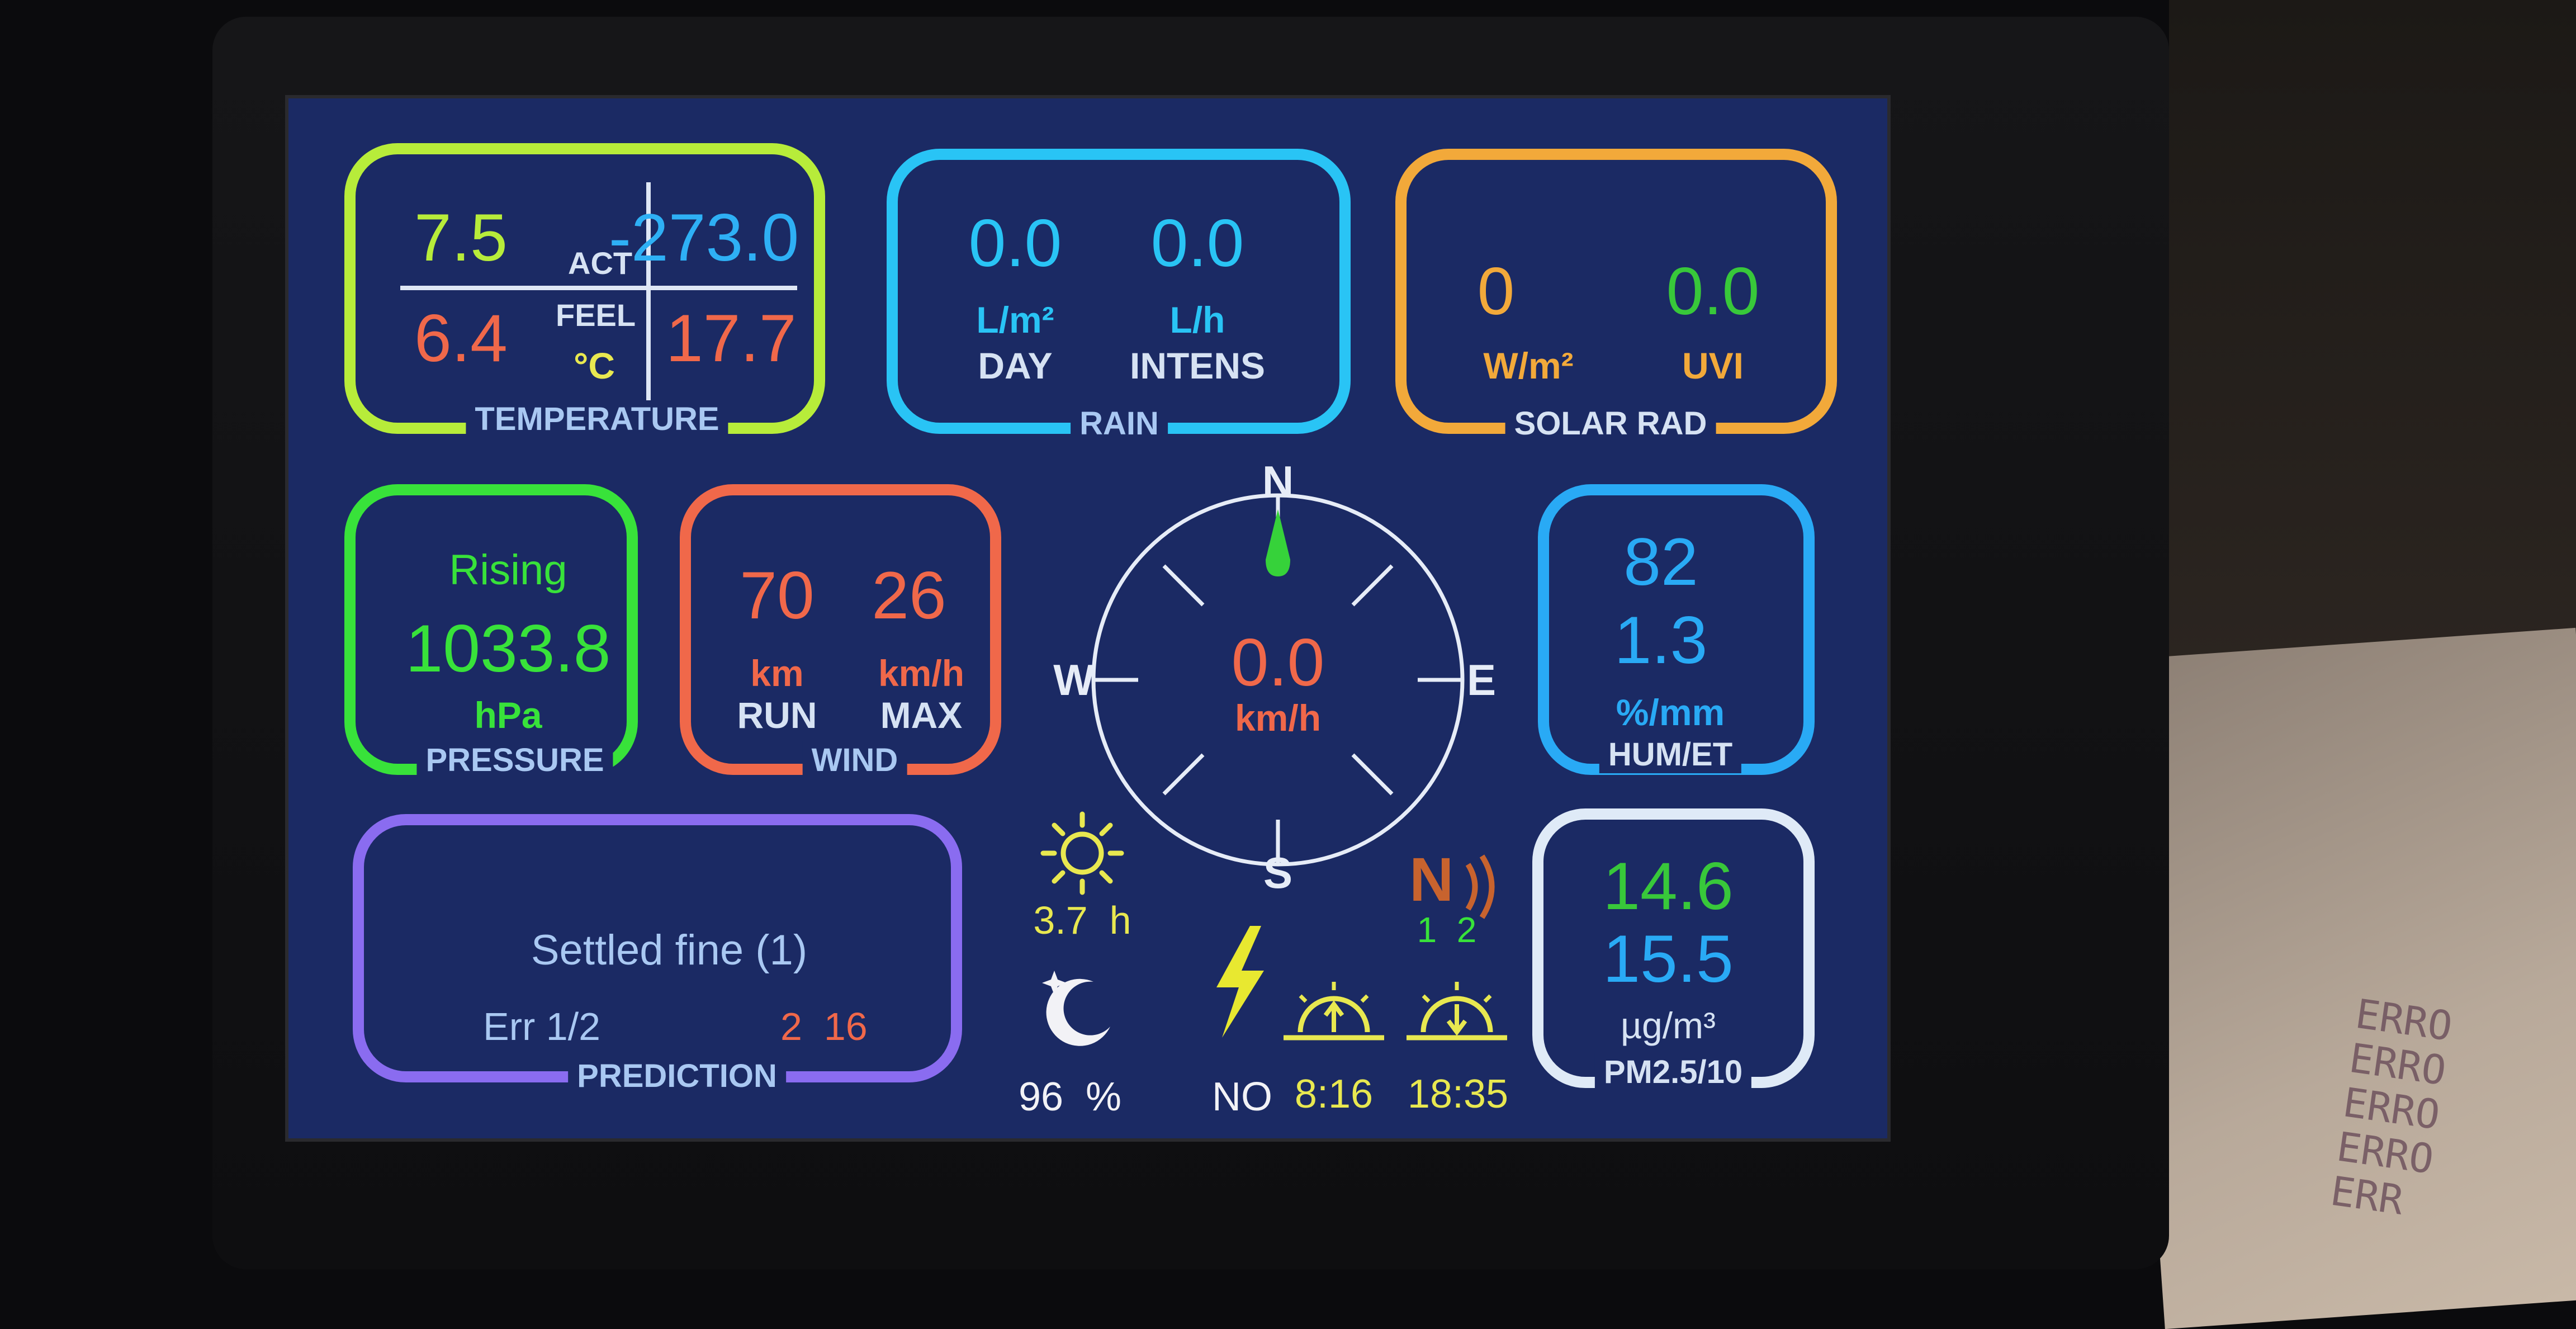 The image size is (2576, 1329). Describe the element at coordinates (1660, 561) in the screenshot. I see `humidity-value: 82` at that location.